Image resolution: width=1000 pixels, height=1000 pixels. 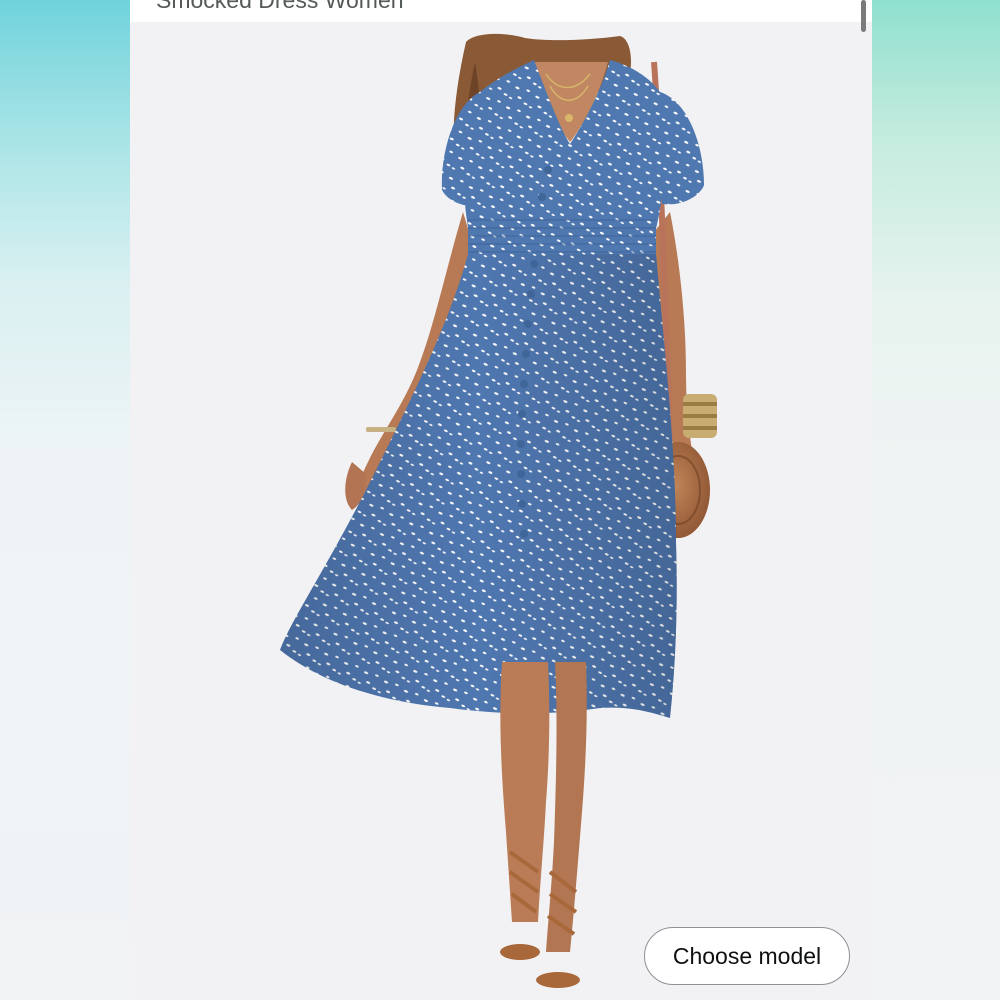 What do you see at coordinates (501, 11) in the screenshot?
I see `product-title-bar: Smocked Dress Women` at bounding box center [501, 11].